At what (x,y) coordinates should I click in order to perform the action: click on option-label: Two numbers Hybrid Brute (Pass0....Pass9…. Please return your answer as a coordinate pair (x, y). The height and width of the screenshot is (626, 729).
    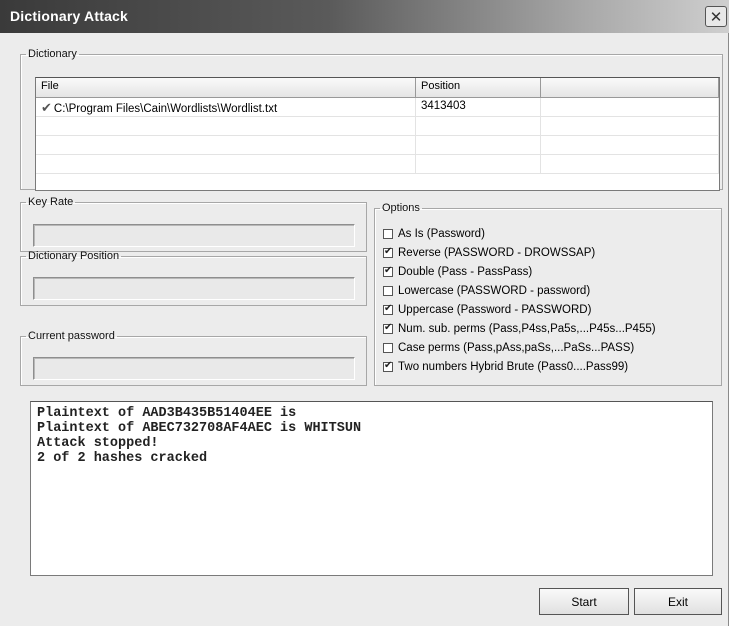
    Looking at the image, I should click on (513, 367).